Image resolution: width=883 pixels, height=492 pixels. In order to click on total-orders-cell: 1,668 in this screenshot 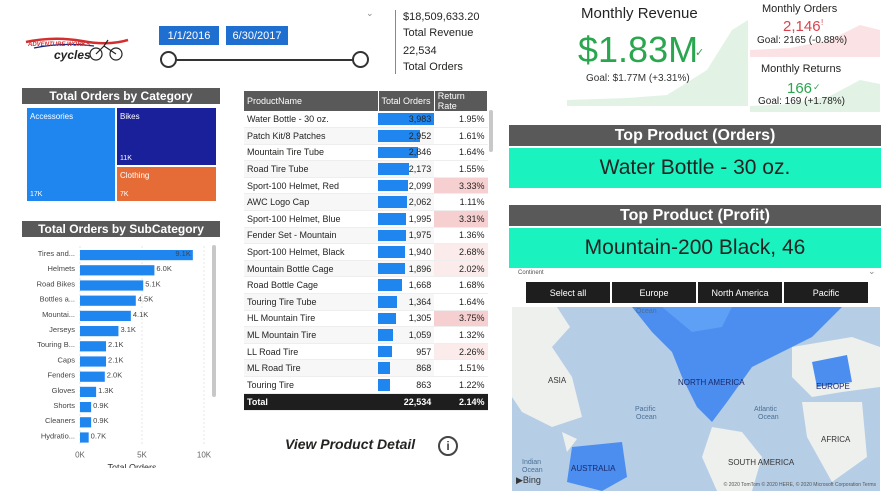, I will do `click(406, 285)`.